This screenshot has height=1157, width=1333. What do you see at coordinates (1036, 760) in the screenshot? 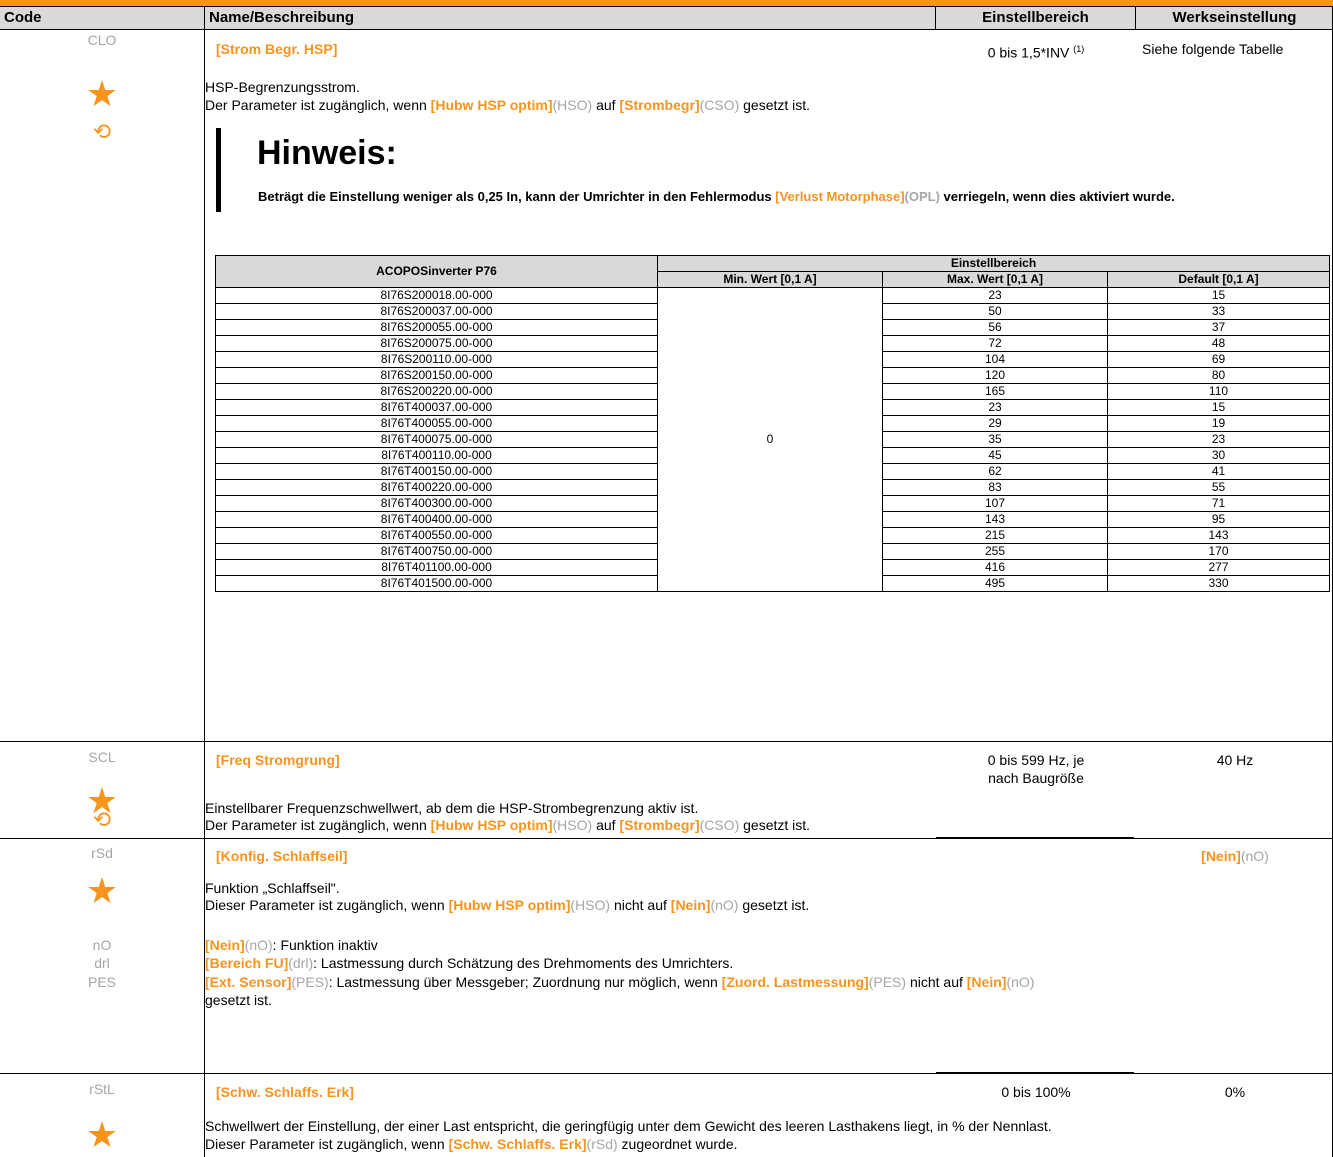
I see `range-scl-1: 0 bis 599 Hz, je` at bounding box center [1036, 760].